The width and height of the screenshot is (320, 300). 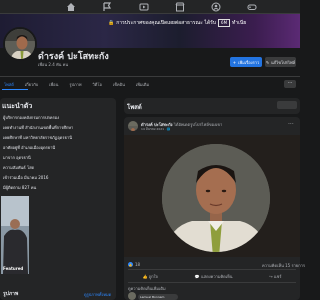 What do you see at coordinates (20, 187) in the screenshot?
I see `intro-line: มีผู้ติดตาม 827 คน` at bounding box center [20, 187].